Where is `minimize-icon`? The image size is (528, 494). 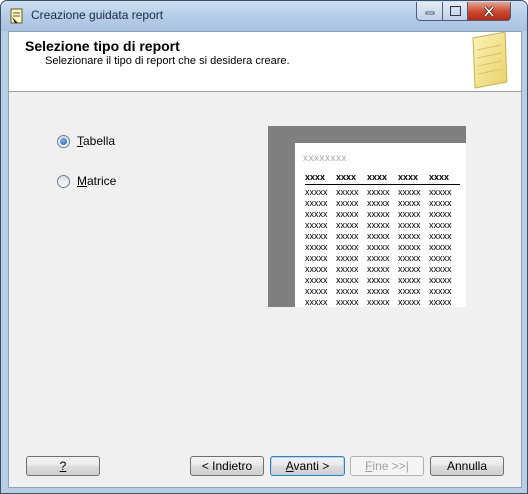
minimize-icon is located at coordinates (429, 13).